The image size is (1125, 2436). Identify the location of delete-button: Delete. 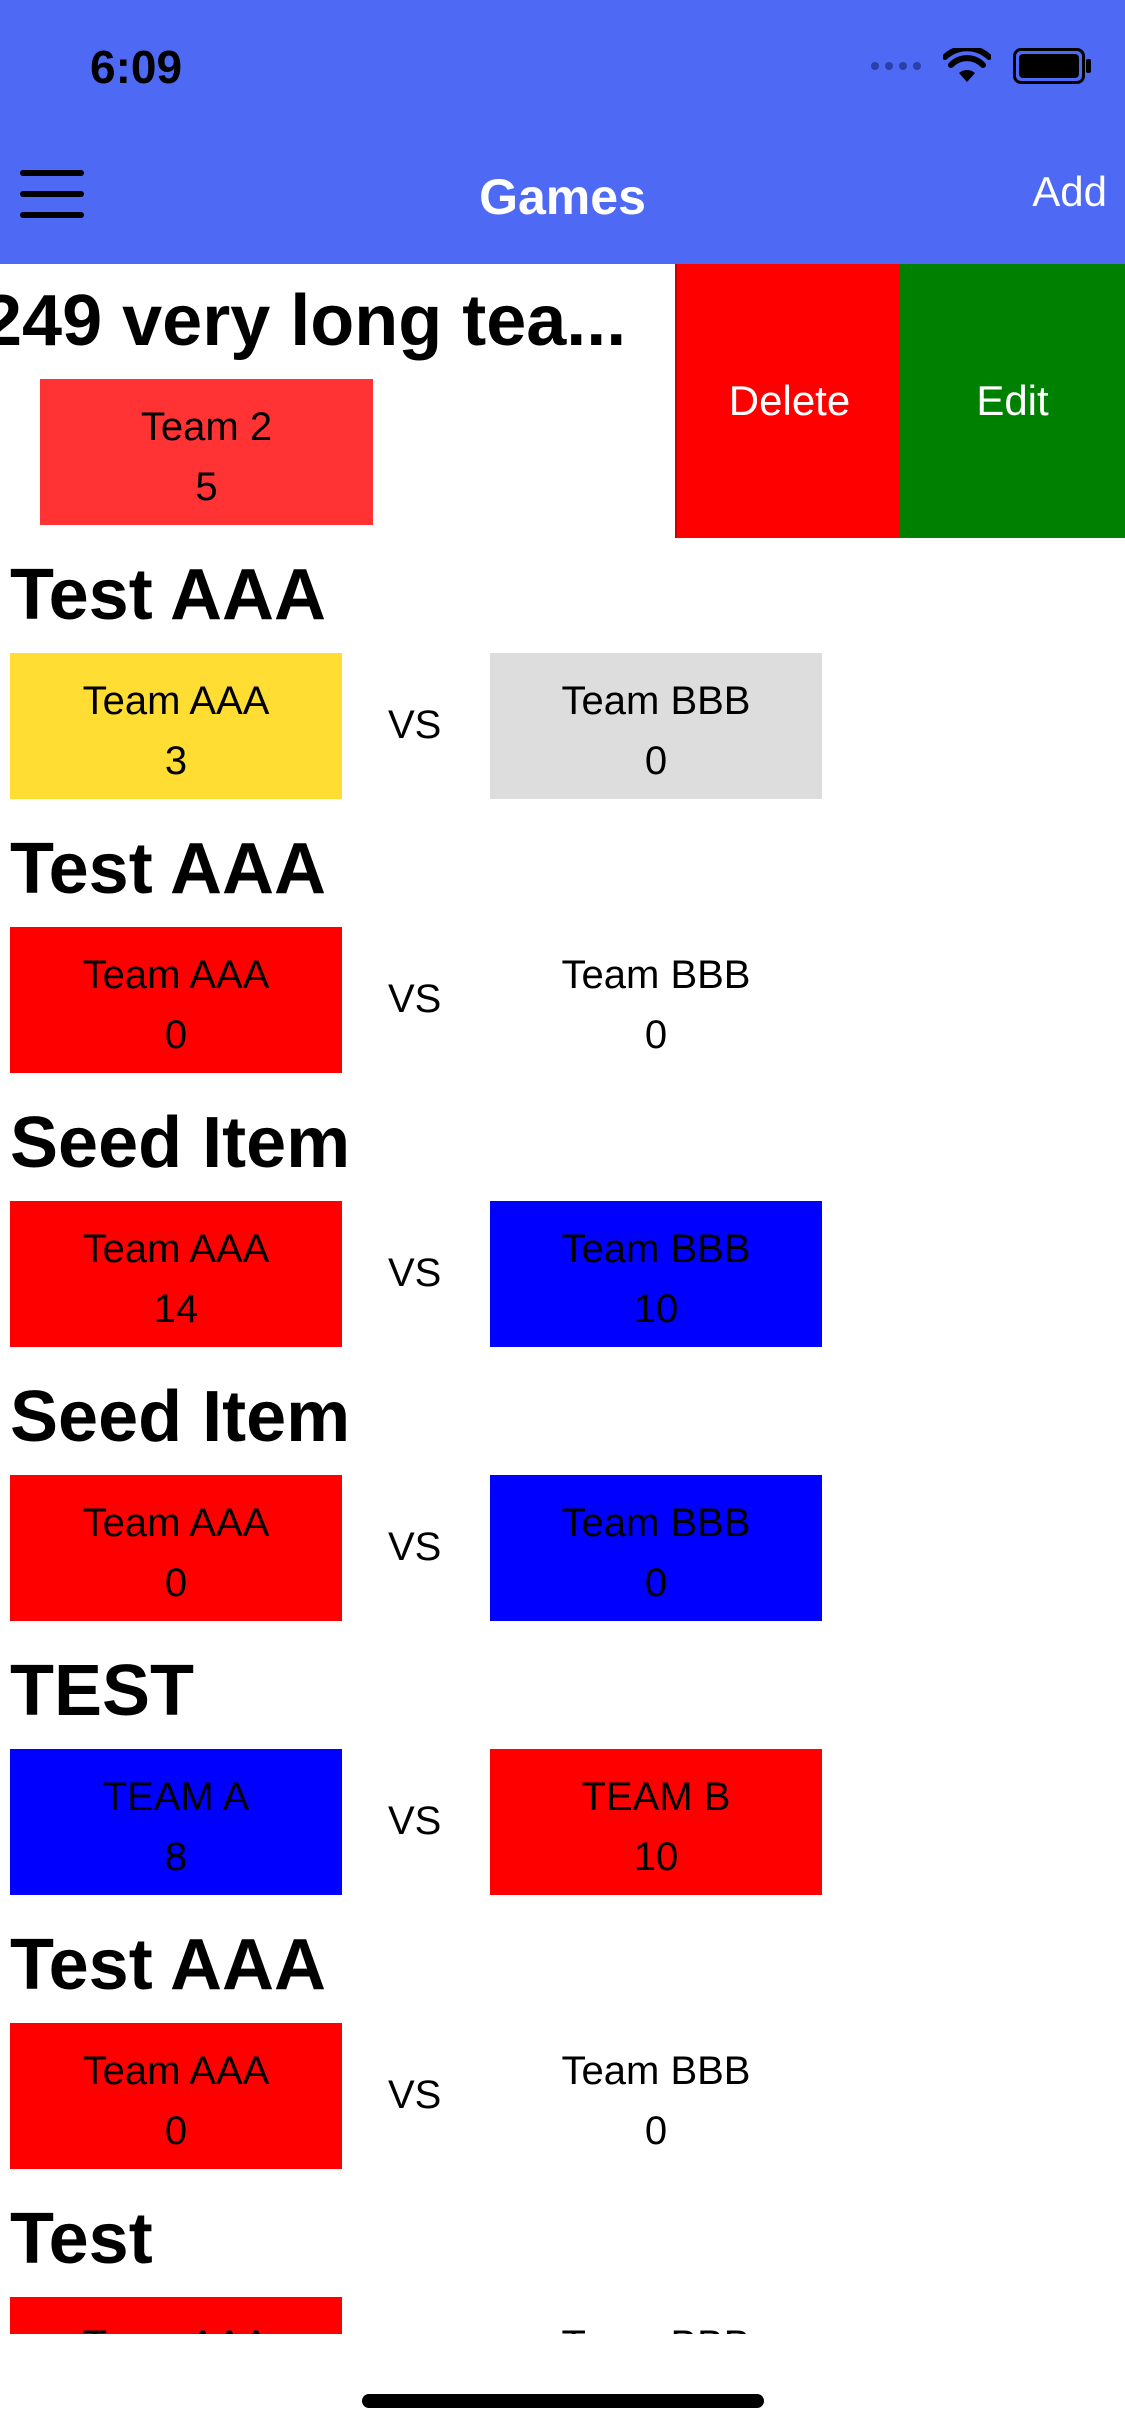
(788, 401).